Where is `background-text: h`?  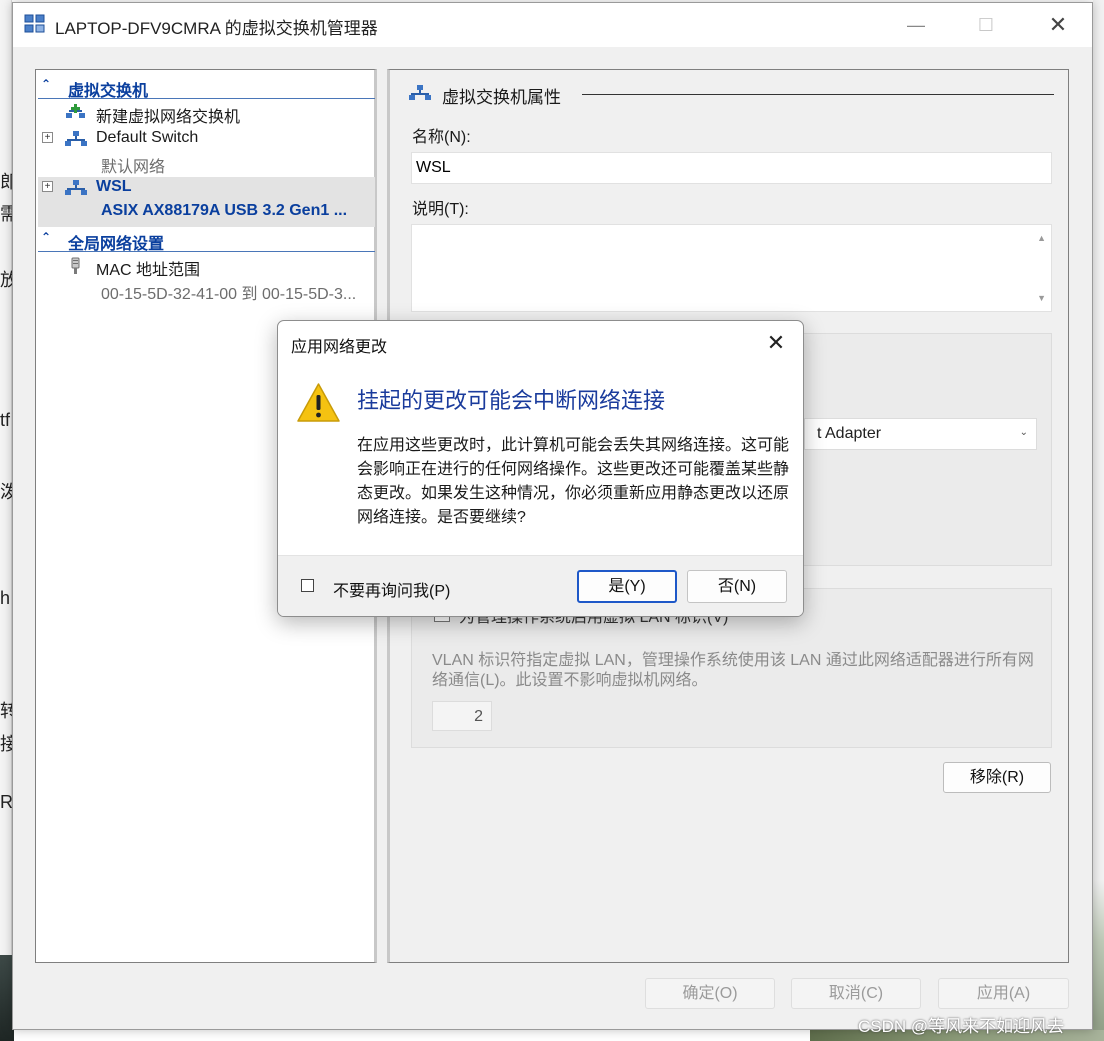 background-text: h is located at coordinates (5, 598).